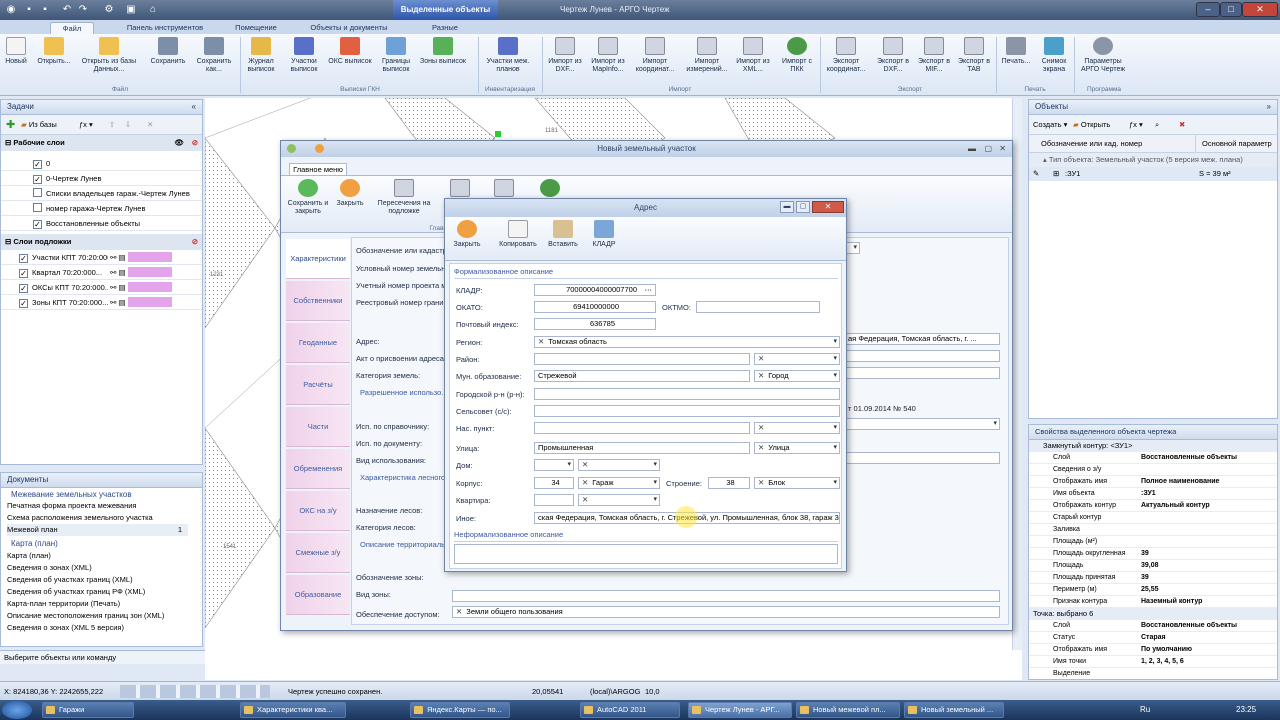  I want to click on tab-main-menu: Главное меню, so click(318, 169).